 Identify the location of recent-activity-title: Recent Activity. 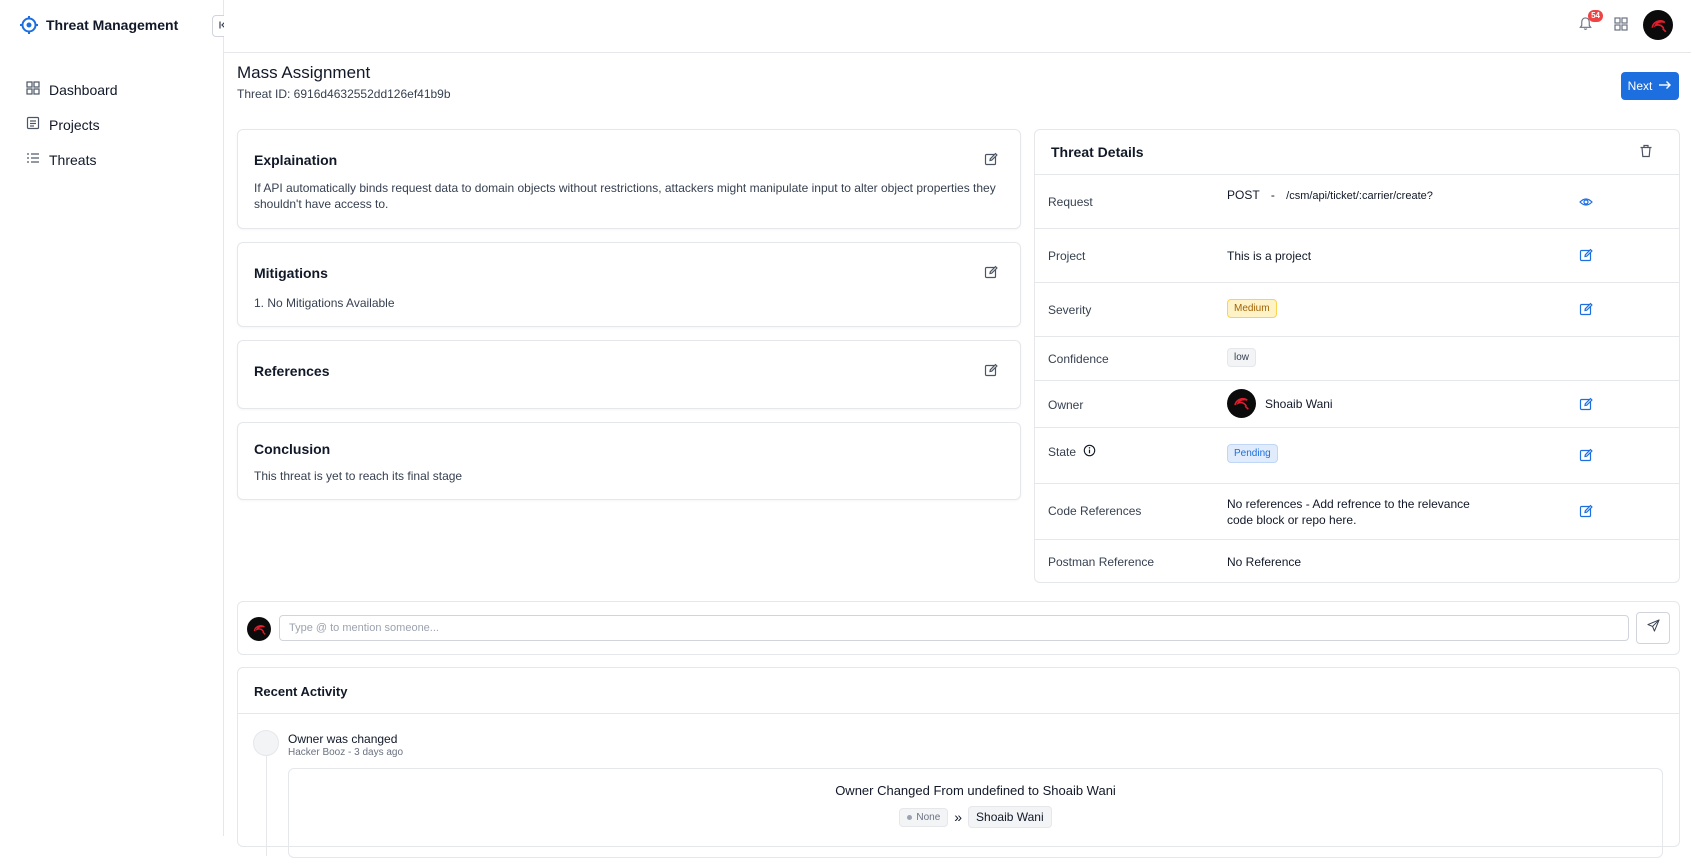
(301, 691).